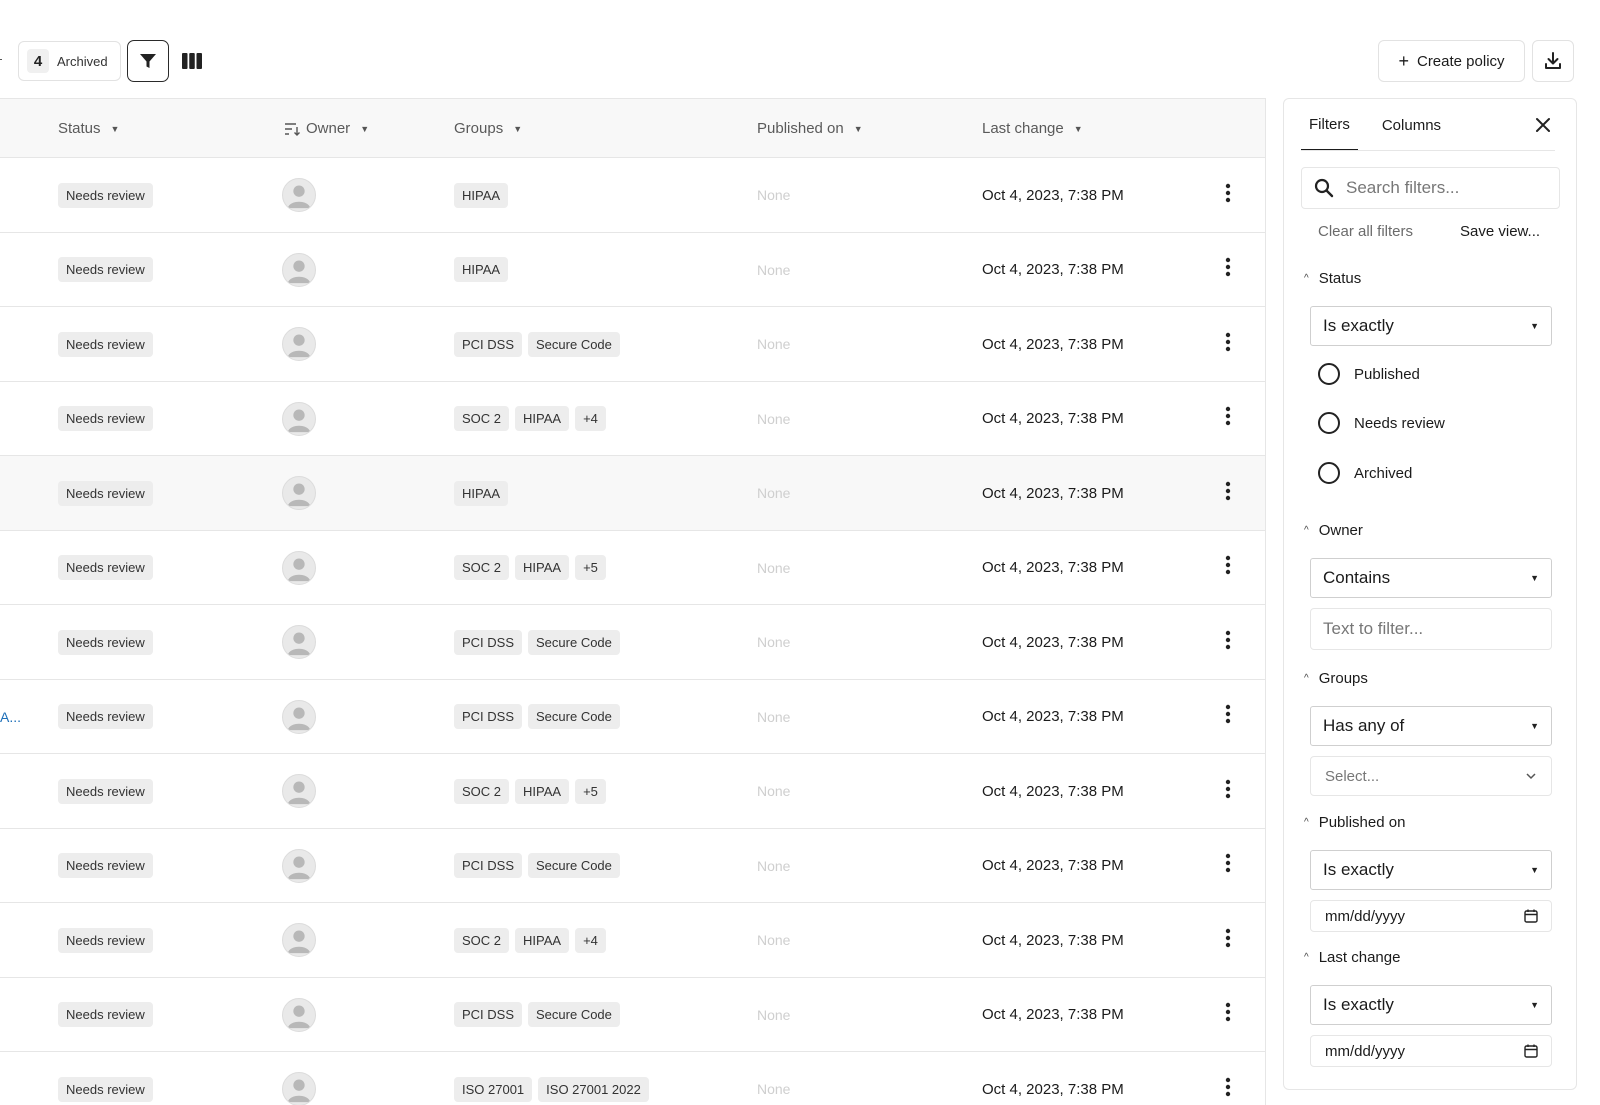 The height and width of the screenshot is (1105, 1600). What do you see at coordinates (1431, 1005) in the screenshot?
I see `last-change-operator-select: Is exactly ▼` at bounding box center [1431, 1005].